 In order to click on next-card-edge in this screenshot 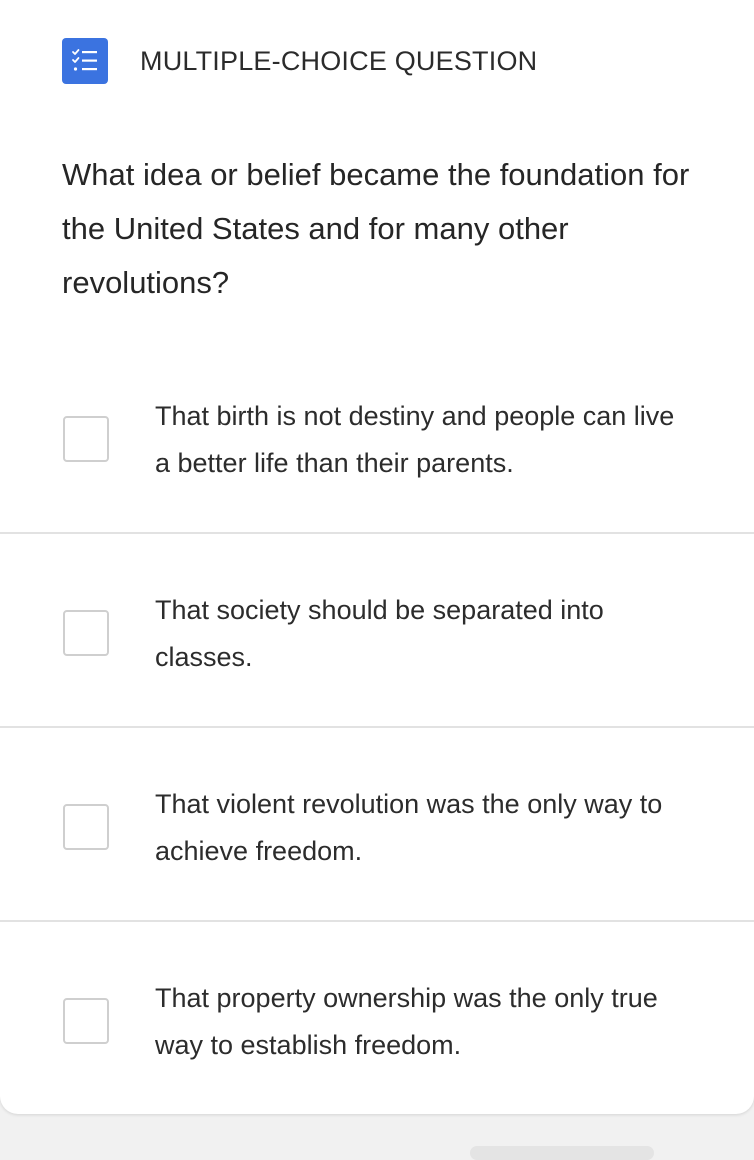, I will do `click(562, 1153)`.